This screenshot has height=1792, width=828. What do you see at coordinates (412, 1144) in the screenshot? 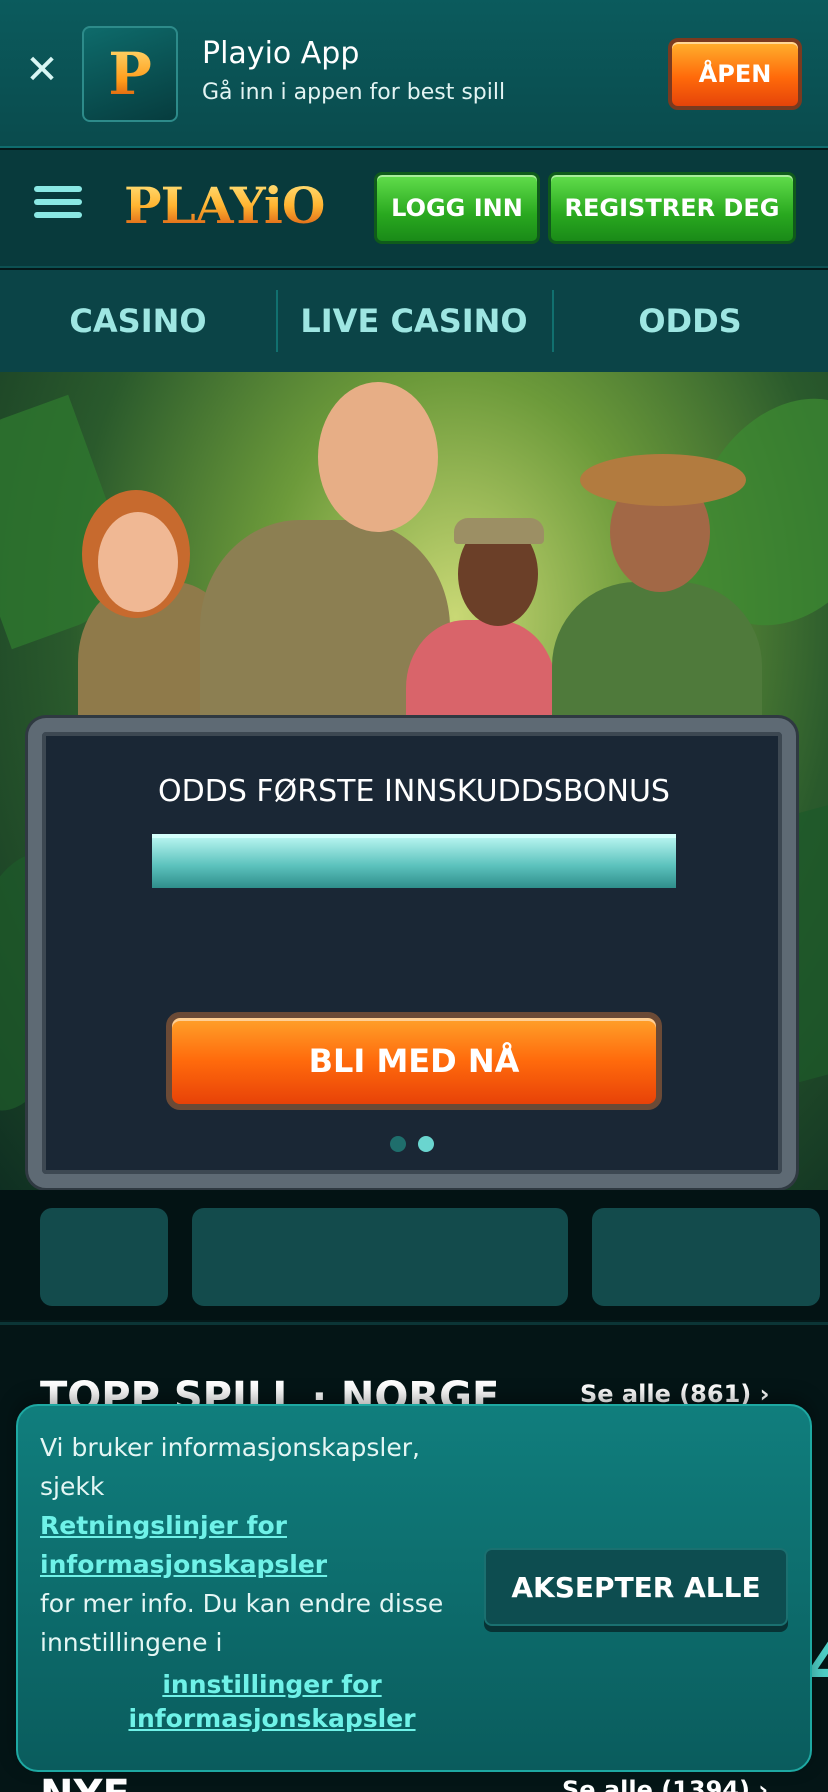
I see `carousel-dots` at bounding box center [412, 1144].